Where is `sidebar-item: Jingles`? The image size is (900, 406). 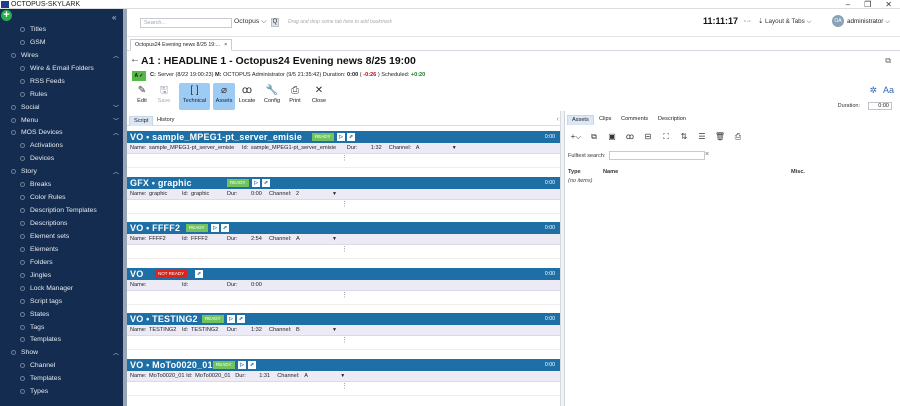
sidebar-item: Jingles is located at coordinates (61, 275).